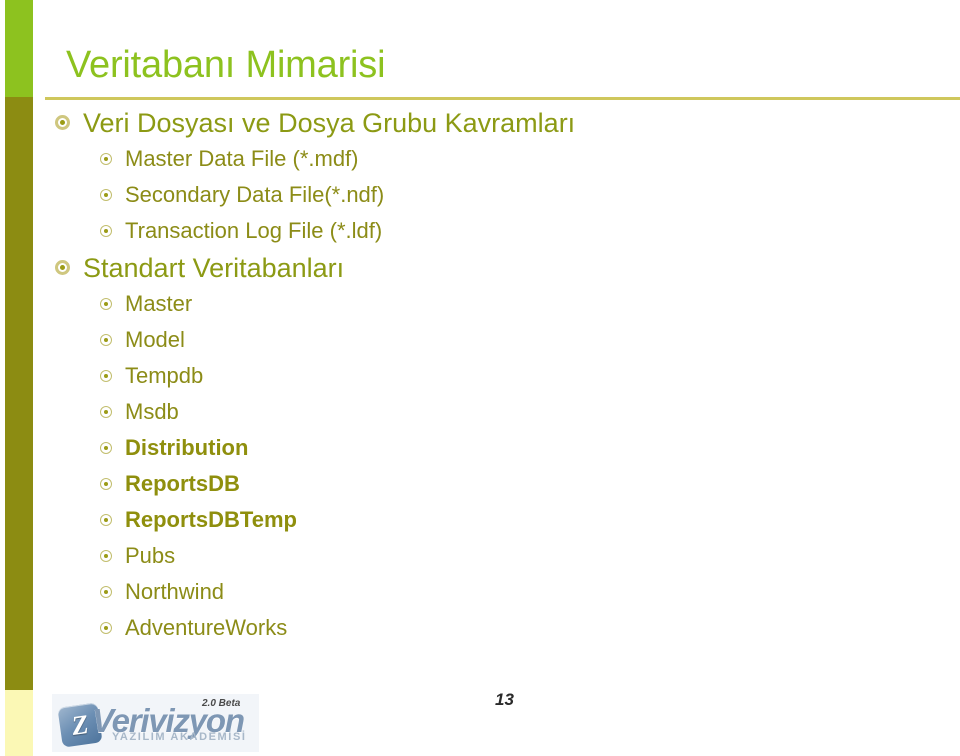  Describe the element at coordinates (480, 556) in the screenshot. I see `bullet-item-level-2: Pubs` at that location.